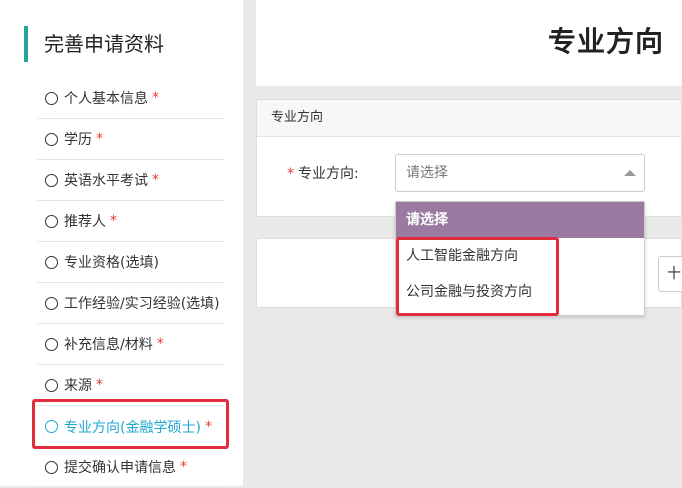 The image size is (682, 488). What do you see at coordinates (130, 139) in the screenshot?
I see `sidebar-item-education: 学历 *` at bounding box center [130, 139].